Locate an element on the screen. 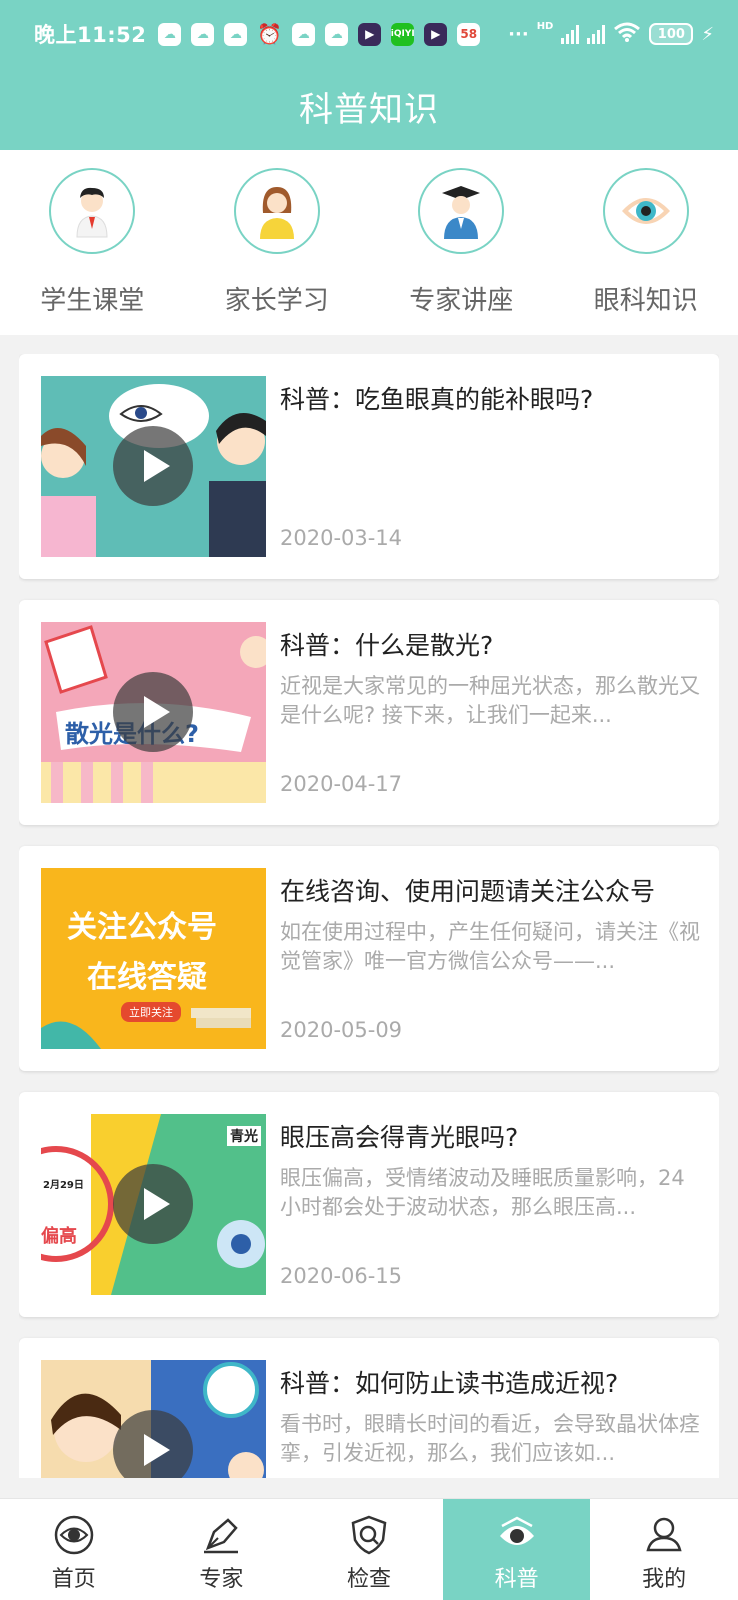 This screenshot has height=1600, width=738. category-label: 家长学习 is located at coordinates (276, 301).